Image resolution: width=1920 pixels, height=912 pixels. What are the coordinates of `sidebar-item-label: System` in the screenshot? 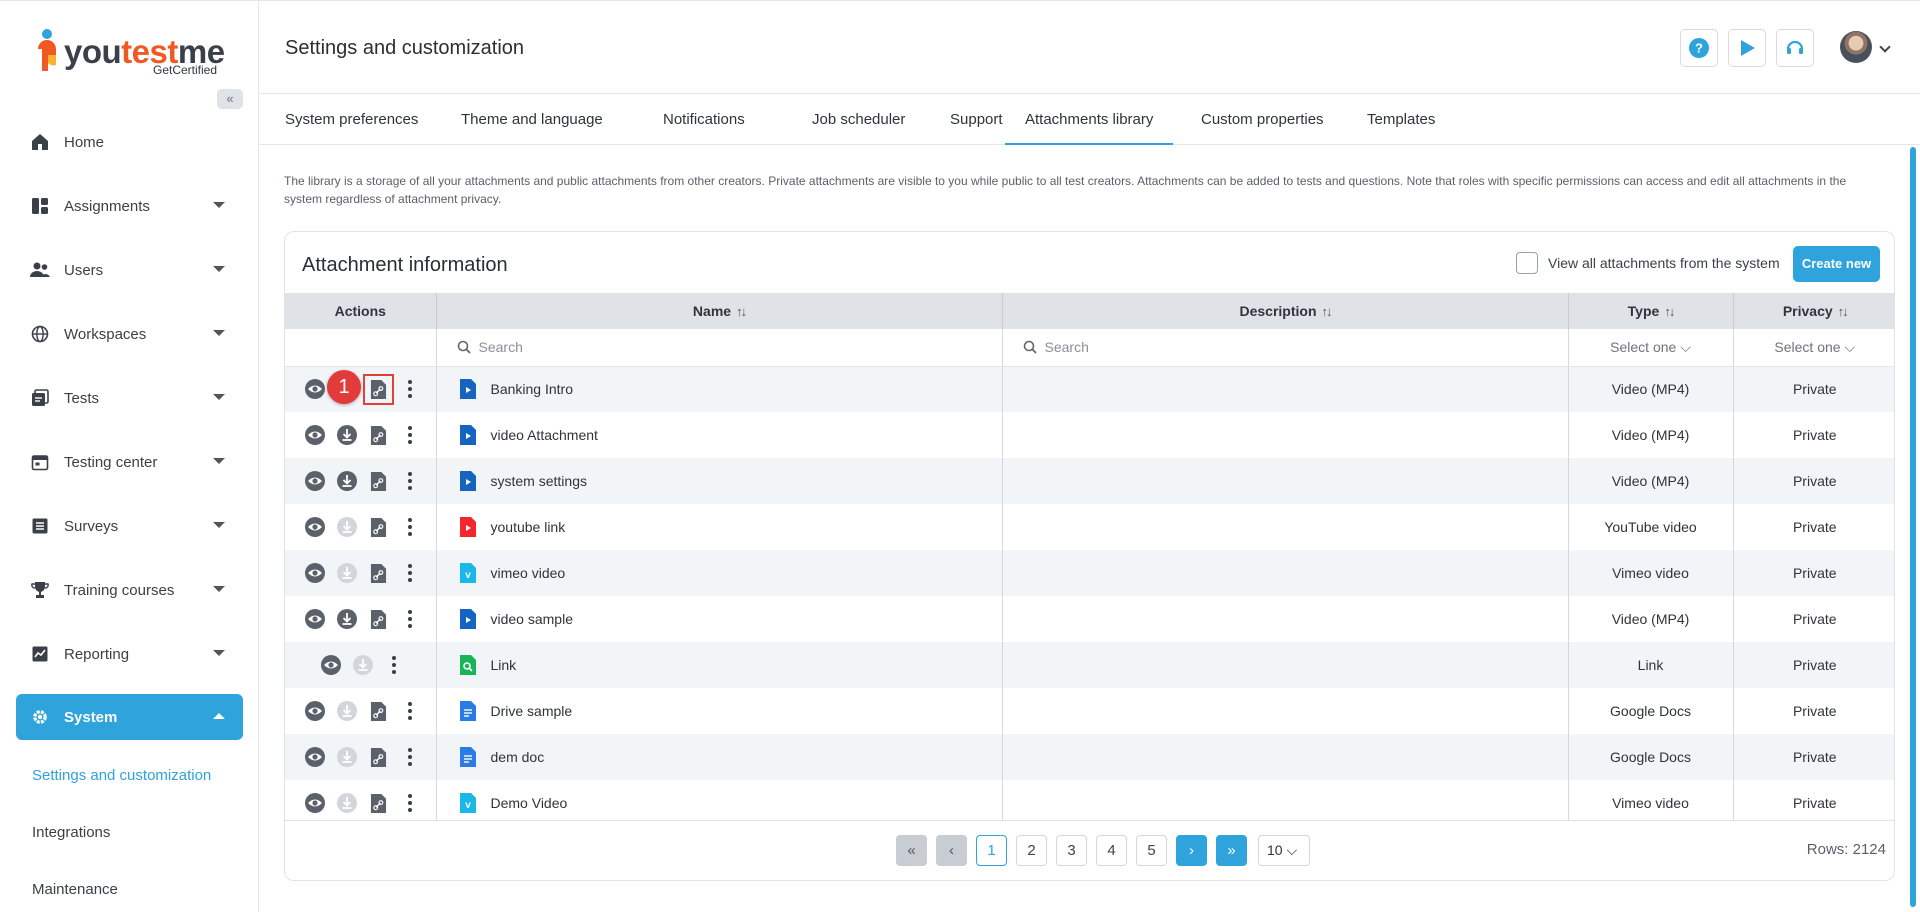 It's located at (91, 717).